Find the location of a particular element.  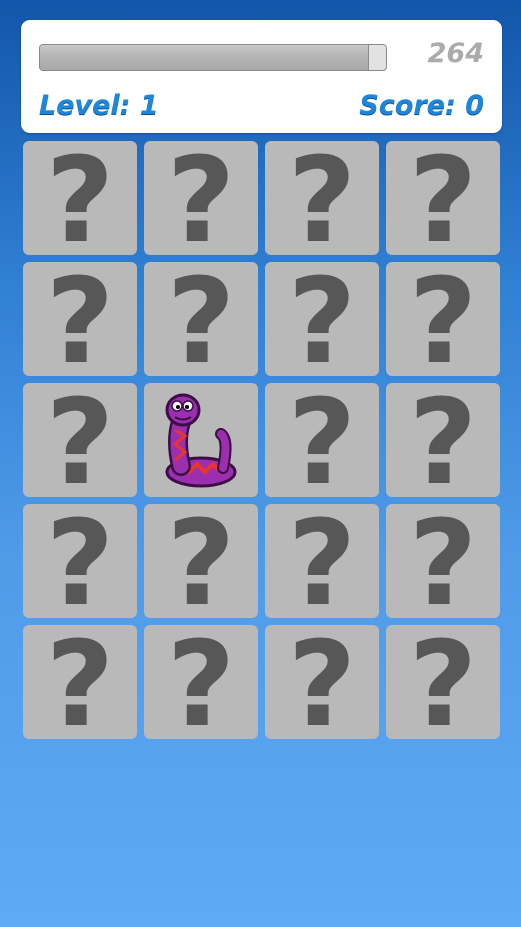

timer-bar-fill is located at coordinates (204, 57).